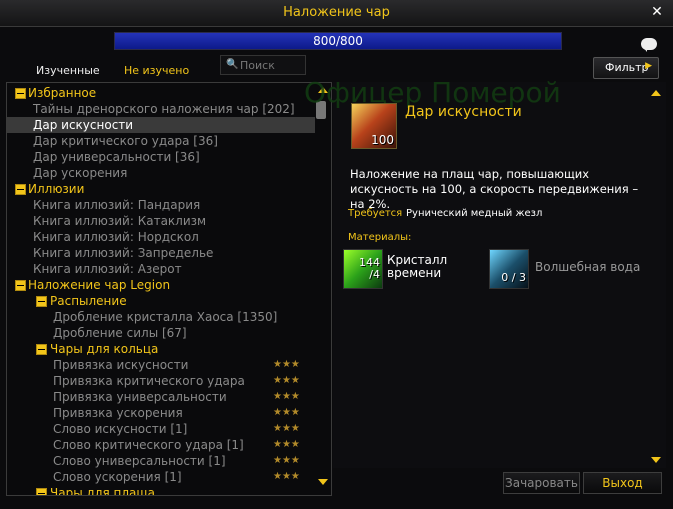 The image size is (673, 509). Describe the element at coordinates (118, 413) in the screenshot. I see `recipe-label: Привязка ускорения` at that location.